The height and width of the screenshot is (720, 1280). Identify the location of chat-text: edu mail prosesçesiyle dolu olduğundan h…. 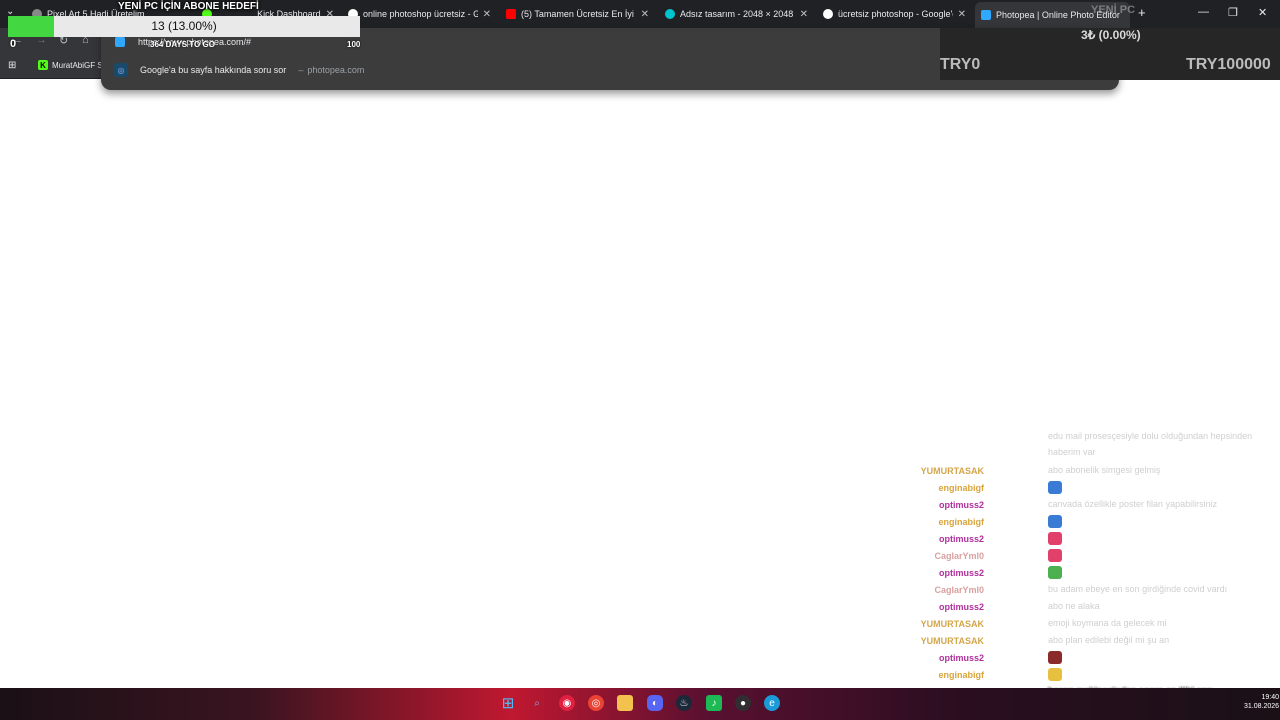
(1150, 444).